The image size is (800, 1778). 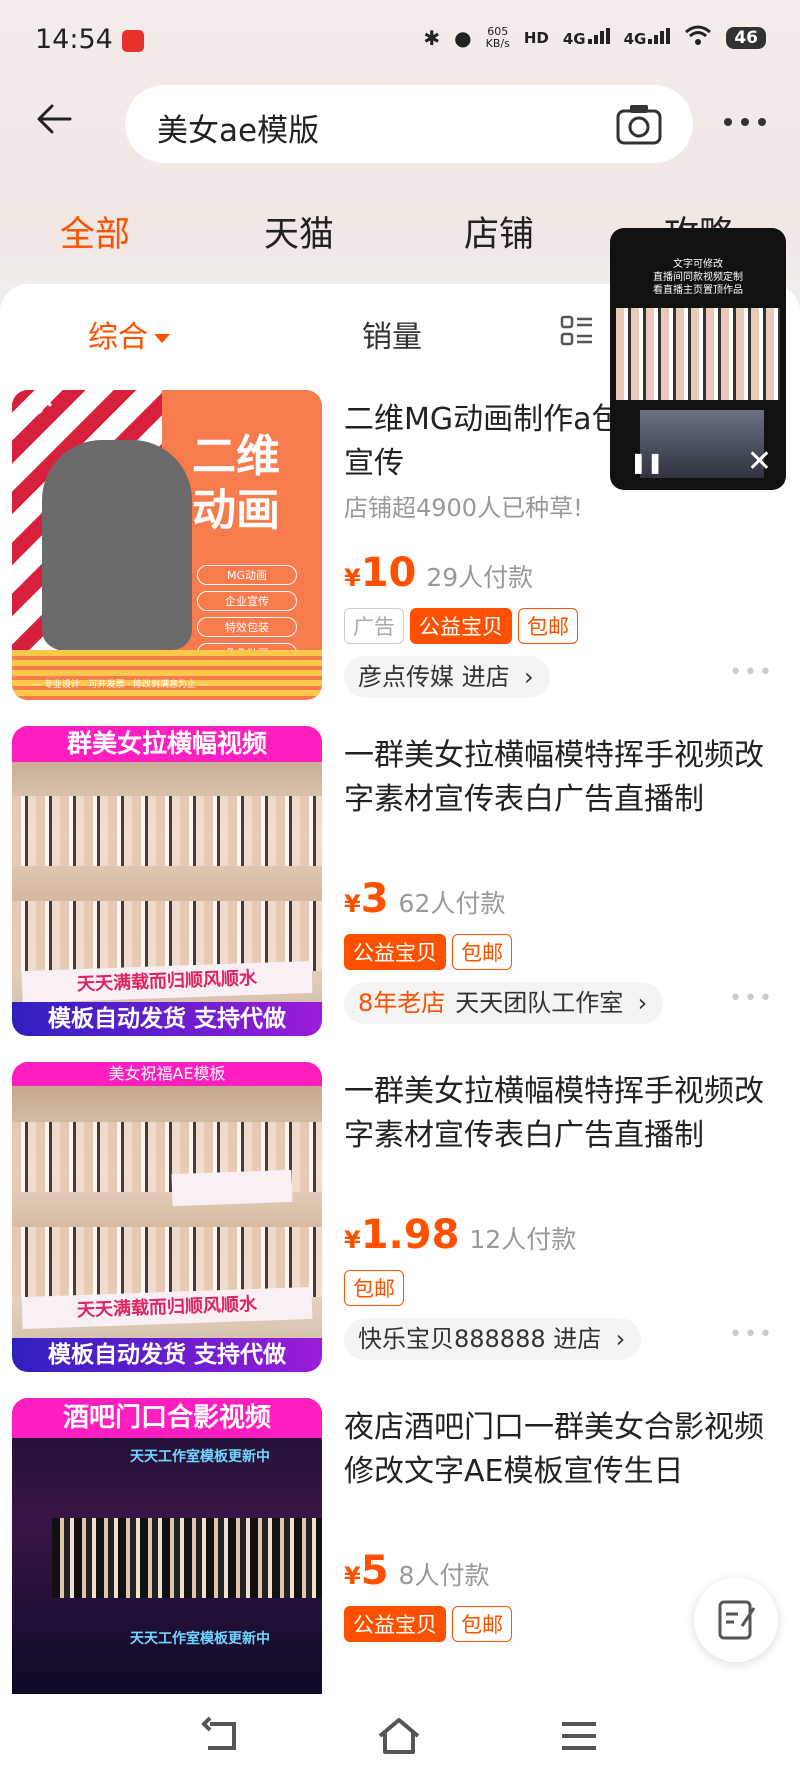 What do you see at coordinates (554, 1449) in the screenshot?
I see `product-title: 夜店酒吧门口一群美女合影视频修改文字AE模板宣传生日` at bounding box center [554, 1449].